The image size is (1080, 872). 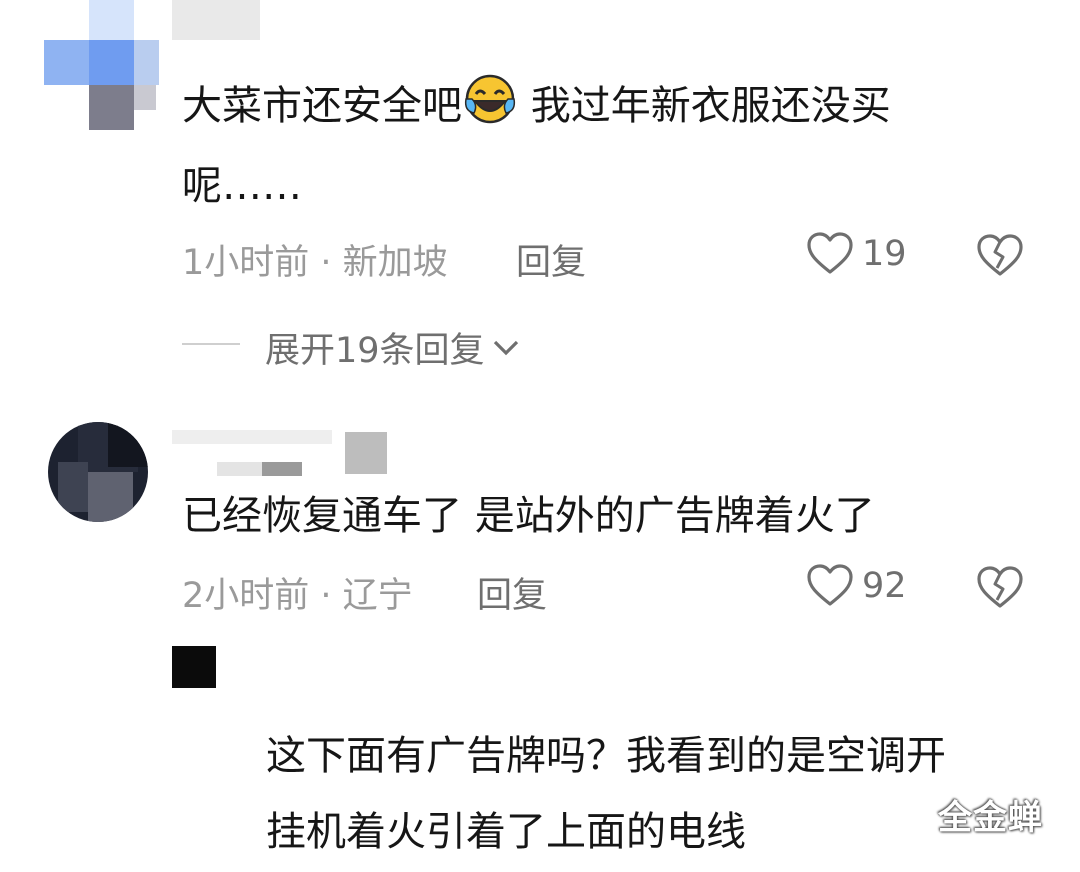 What do you see at coordinates (606, 756) in the screenshot?
I see `reply-text-line1: 这下面有广告牌吗？我看到的是空调开` at bounding box center [606, 756].